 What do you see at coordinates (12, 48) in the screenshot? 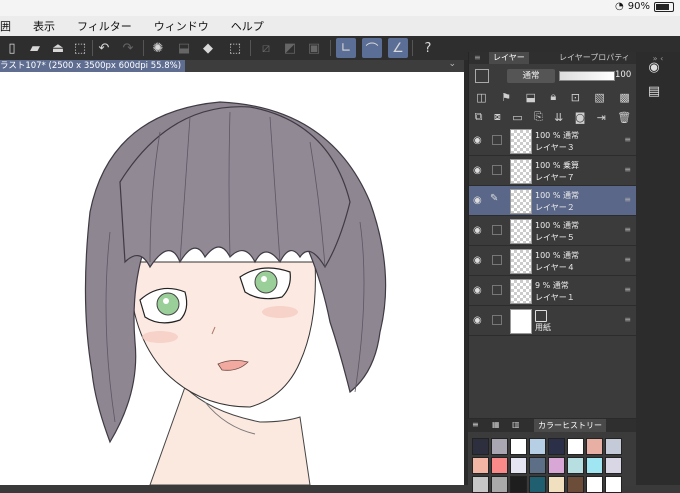
I see `new-file-icon: ▯` at bounding box center [12, 48].